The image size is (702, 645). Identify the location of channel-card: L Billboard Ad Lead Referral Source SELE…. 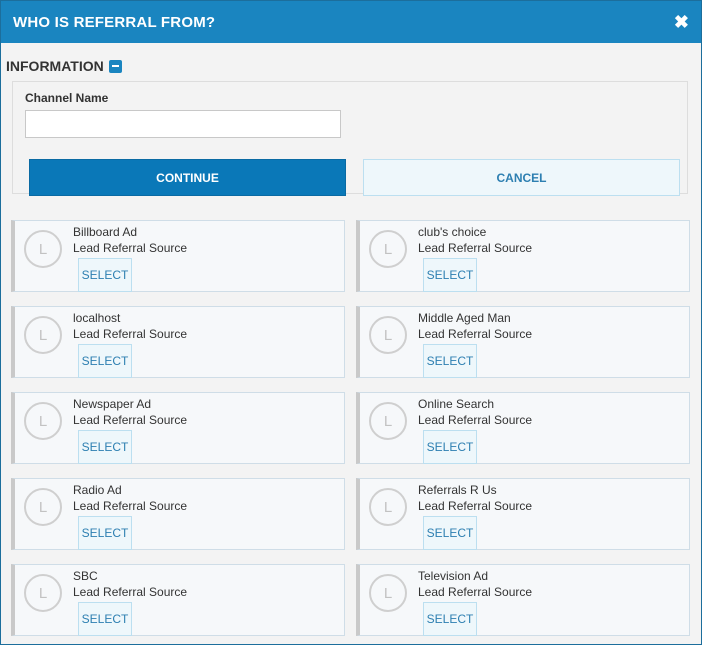
(178, 256).